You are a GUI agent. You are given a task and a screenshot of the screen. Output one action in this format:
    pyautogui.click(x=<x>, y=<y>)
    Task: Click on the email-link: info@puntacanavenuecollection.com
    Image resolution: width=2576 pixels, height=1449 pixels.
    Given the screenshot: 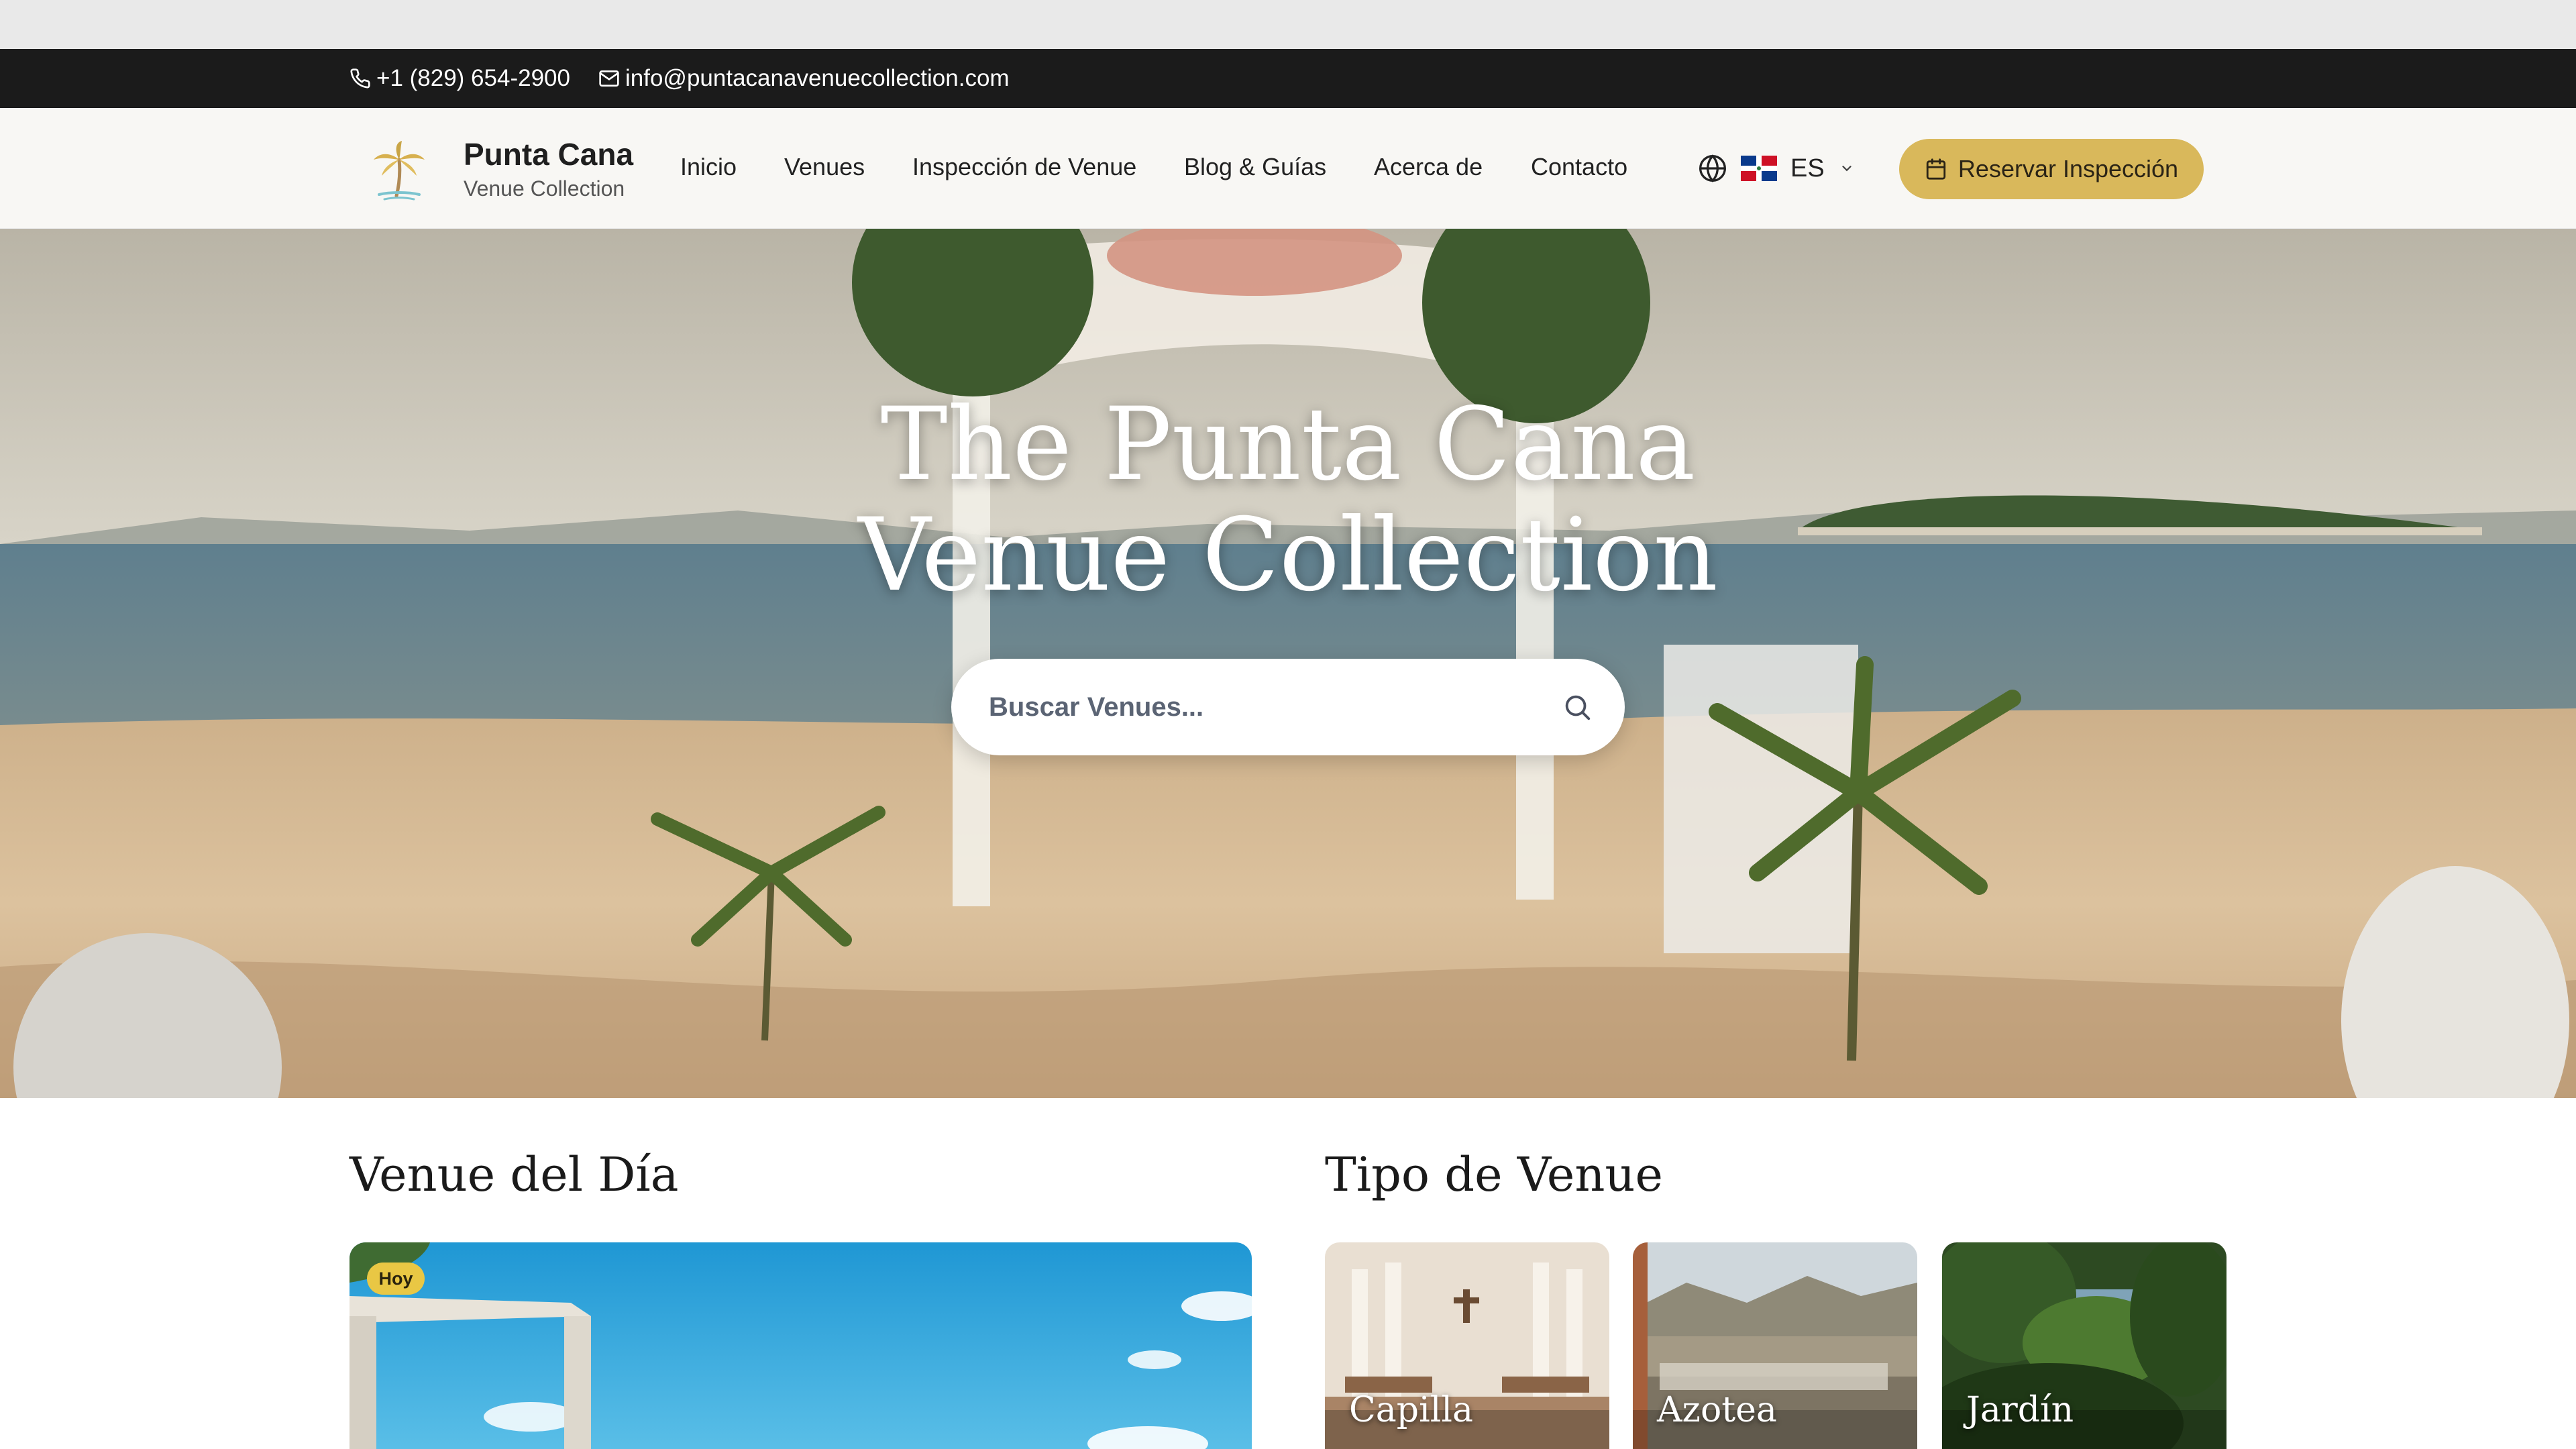 What is the action you would take?
    pyautogui.click(x=804, y=78)
    